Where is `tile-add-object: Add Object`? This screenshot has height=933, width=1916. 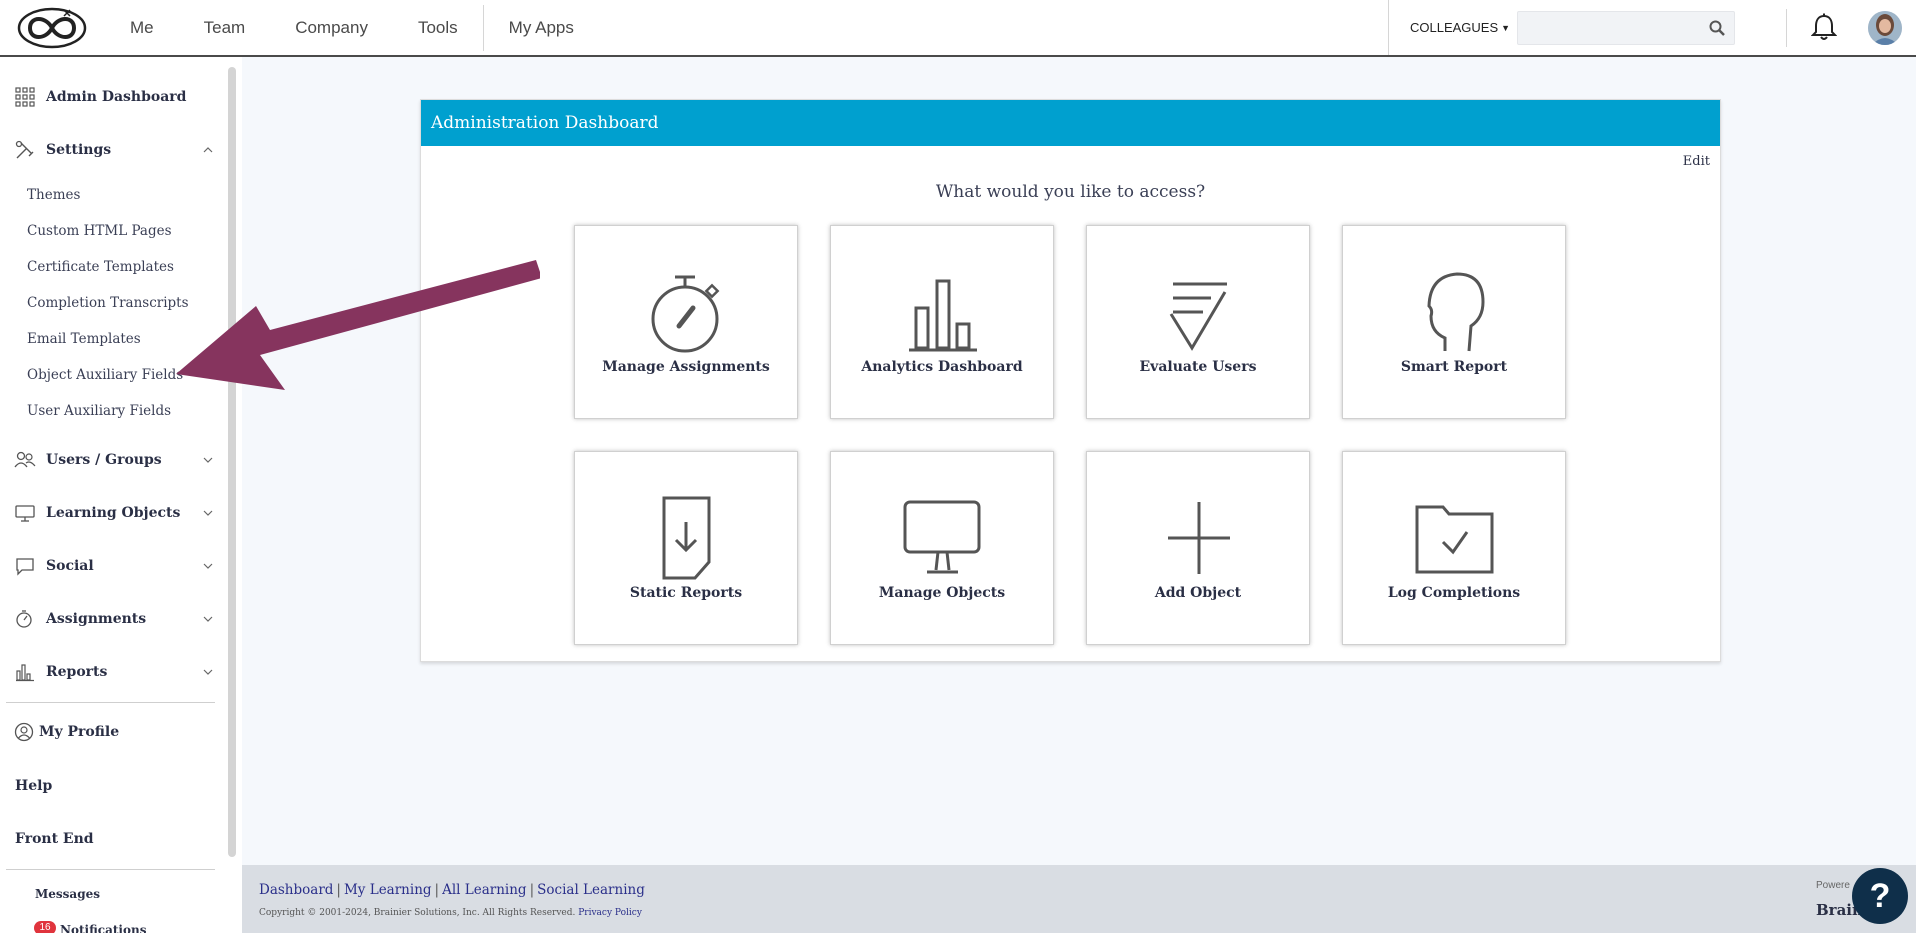
tile-add-object: Add Object is located at coordinates (1198, 548).